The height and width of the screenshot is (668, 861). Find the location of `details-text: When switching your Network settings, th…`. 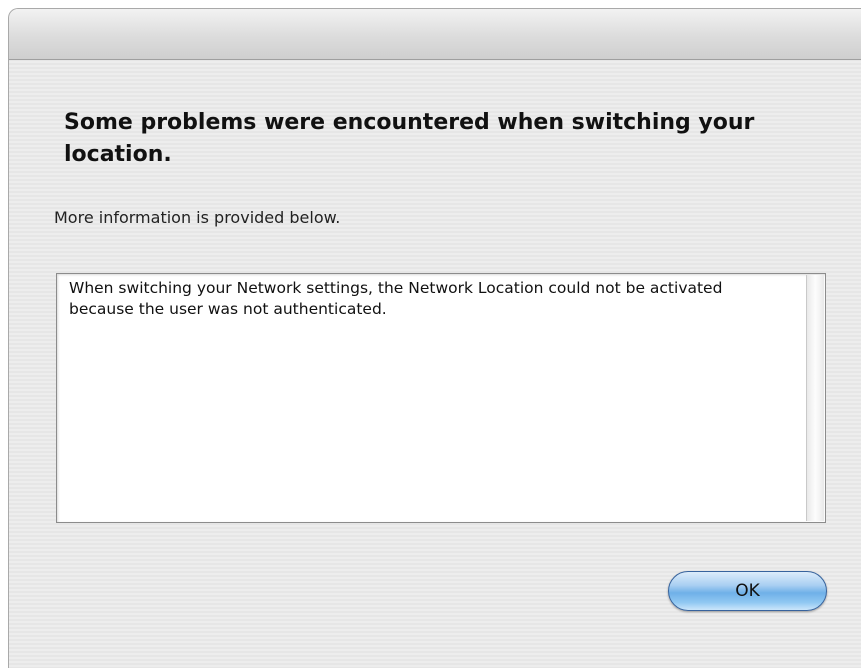

details-text: When switching your Network settings, th… is located at coordinates (396, 298).